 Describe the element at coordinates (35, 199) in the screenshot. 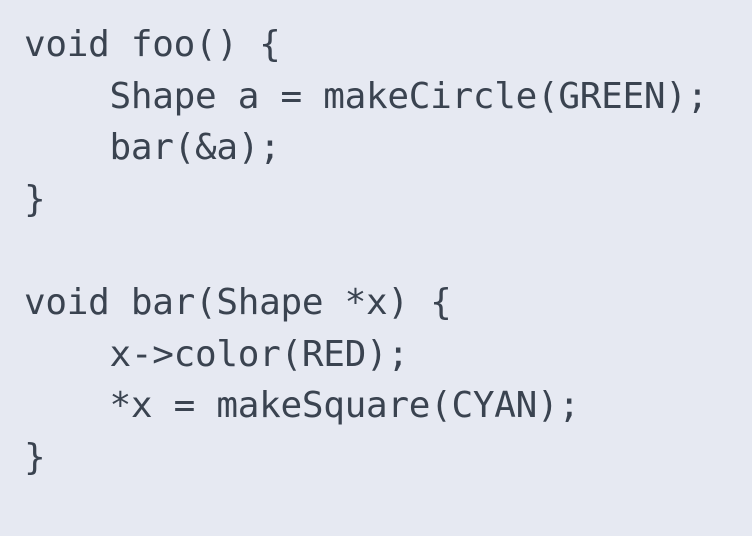

I see `code-line-4: }` at that location.